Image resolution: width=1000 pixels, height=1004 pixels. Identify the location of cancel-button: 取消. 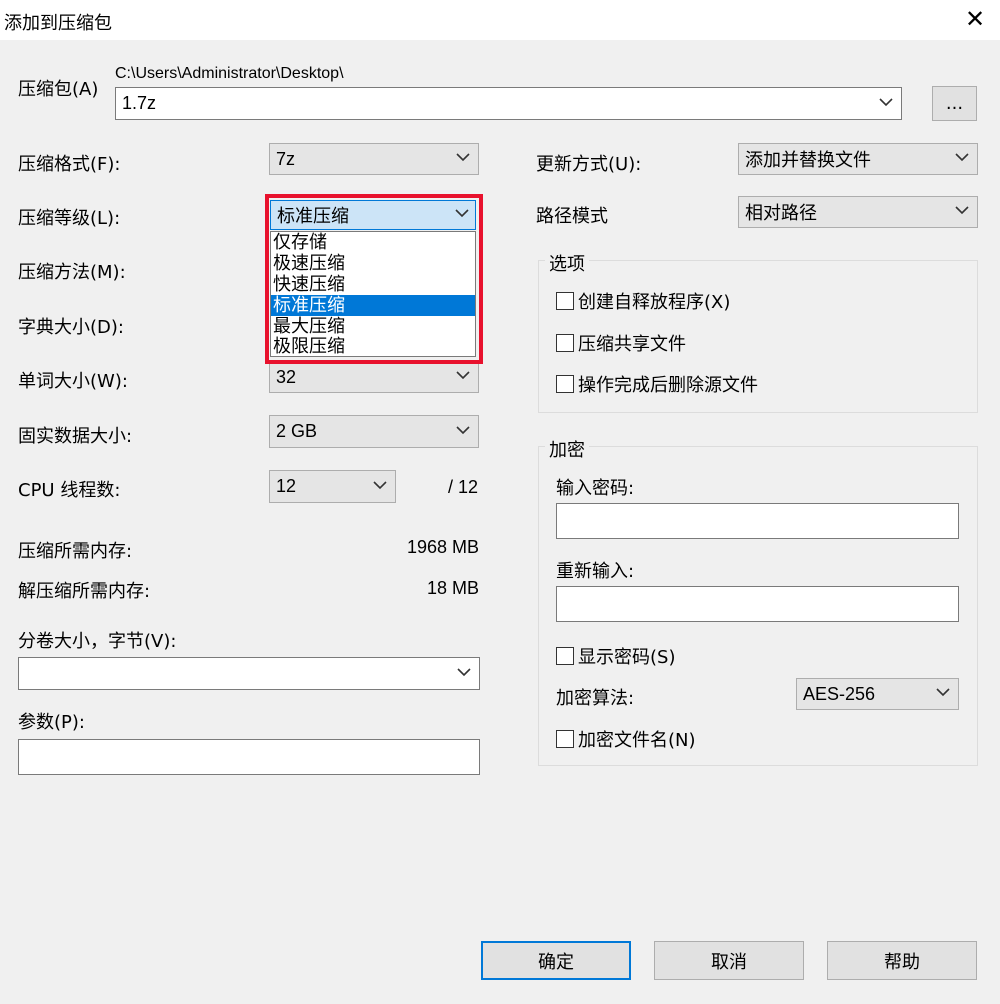
(729, 960).